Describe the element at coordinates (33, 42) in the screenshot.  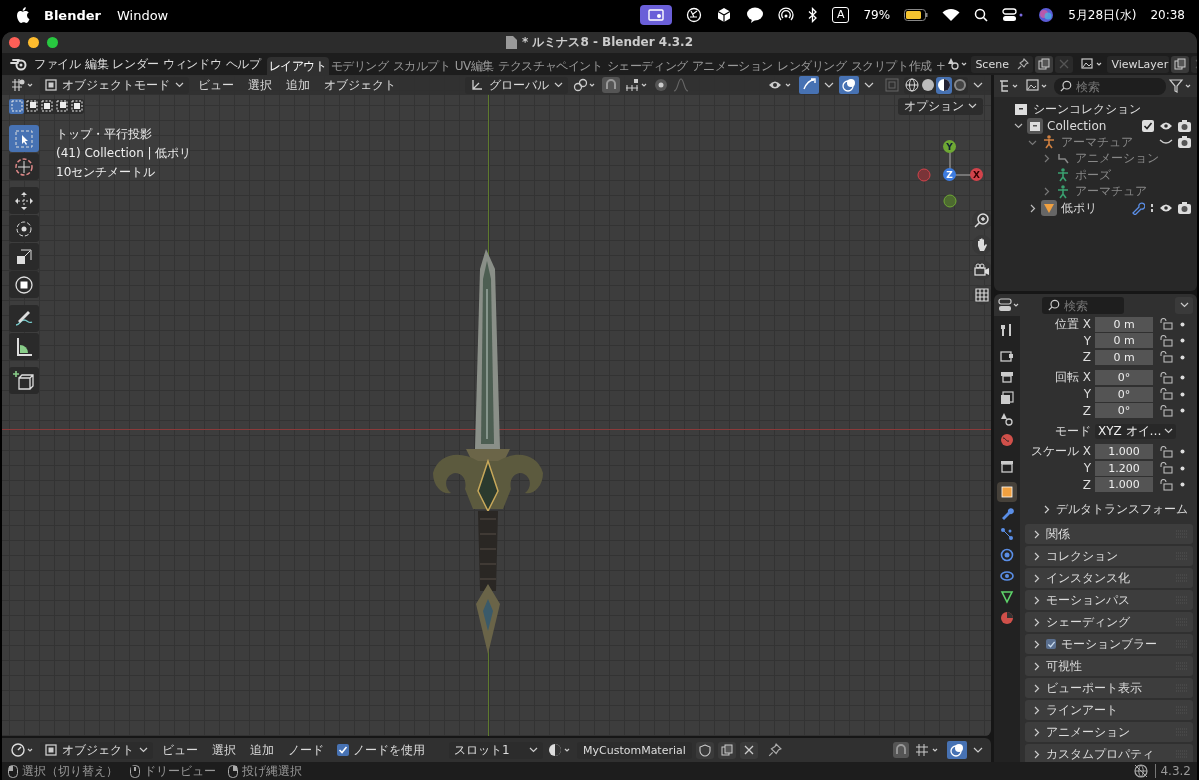
I see `minimize-button` at that location.